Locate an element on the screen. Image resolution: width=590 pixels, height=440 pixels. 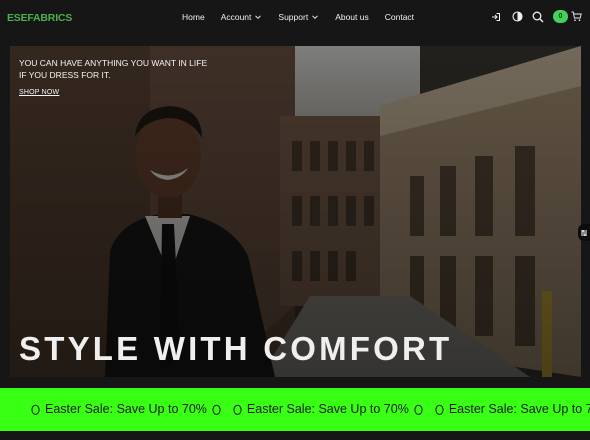
bottom-strip is located at coordinates (295, 435).